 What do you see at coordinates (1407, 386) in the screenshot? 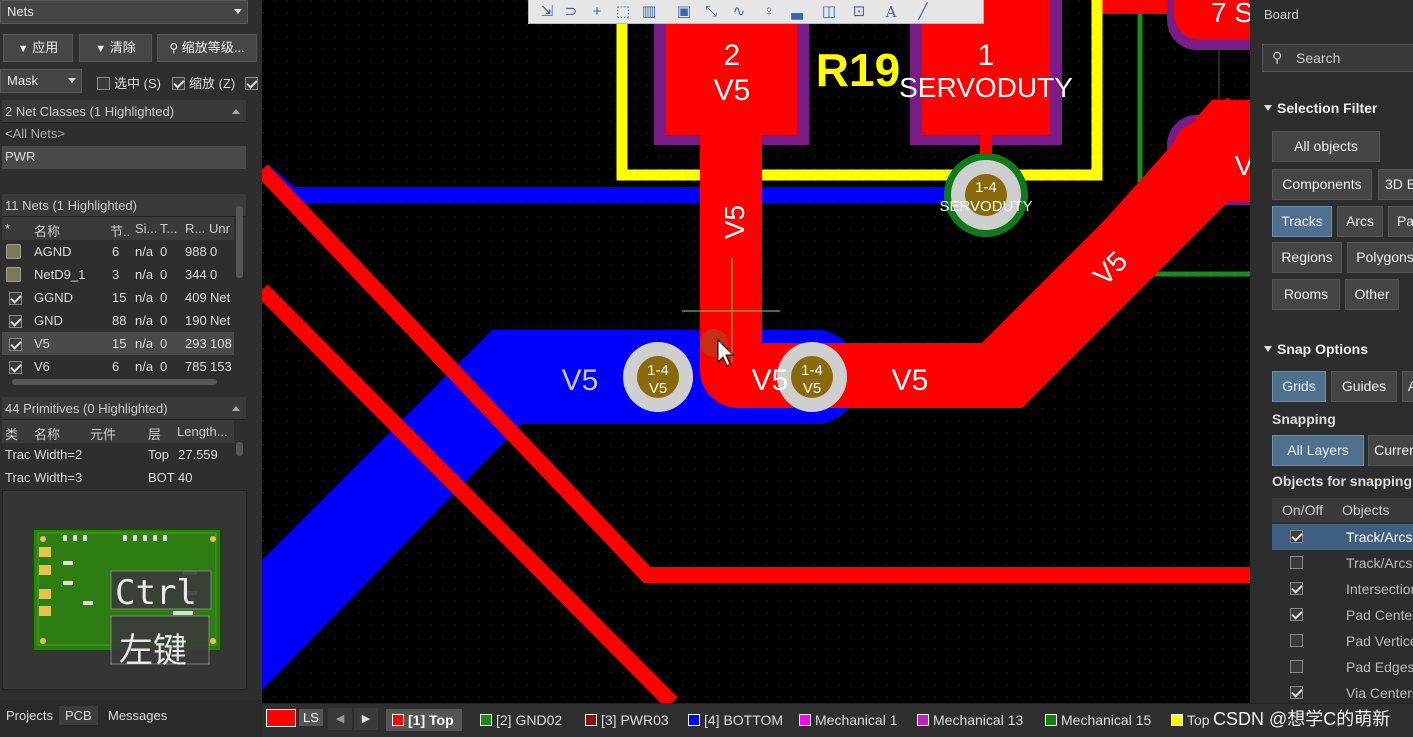
I see `snap-axes: A` at bounding box center [1407, 386].